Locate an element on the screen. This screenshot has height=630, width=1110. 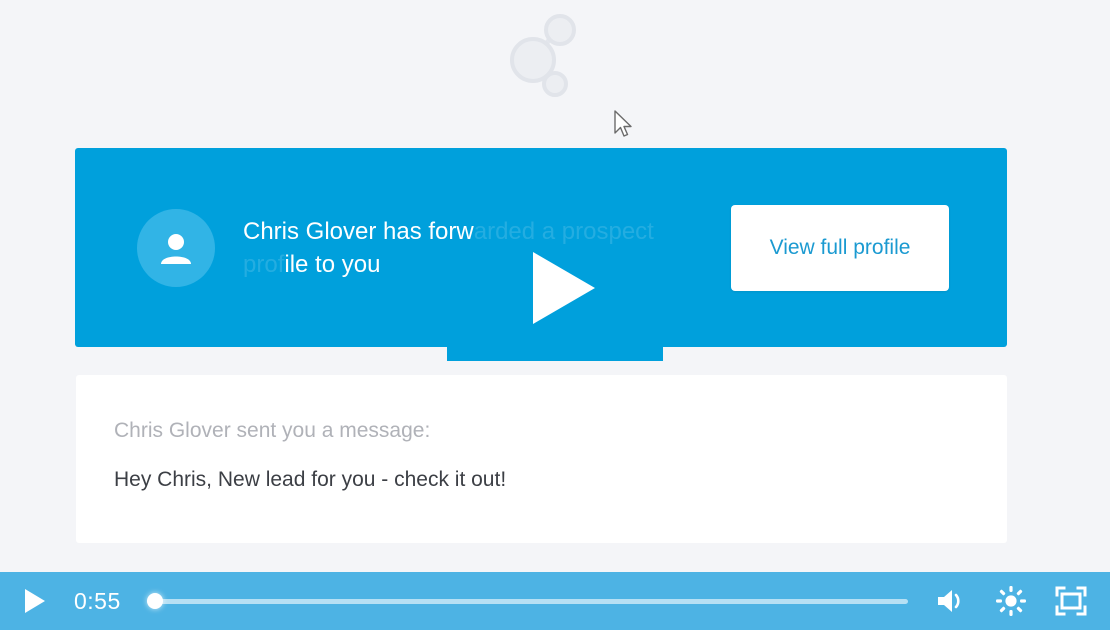
current-time-label: 0:55 is located at coordinates (97, 600).